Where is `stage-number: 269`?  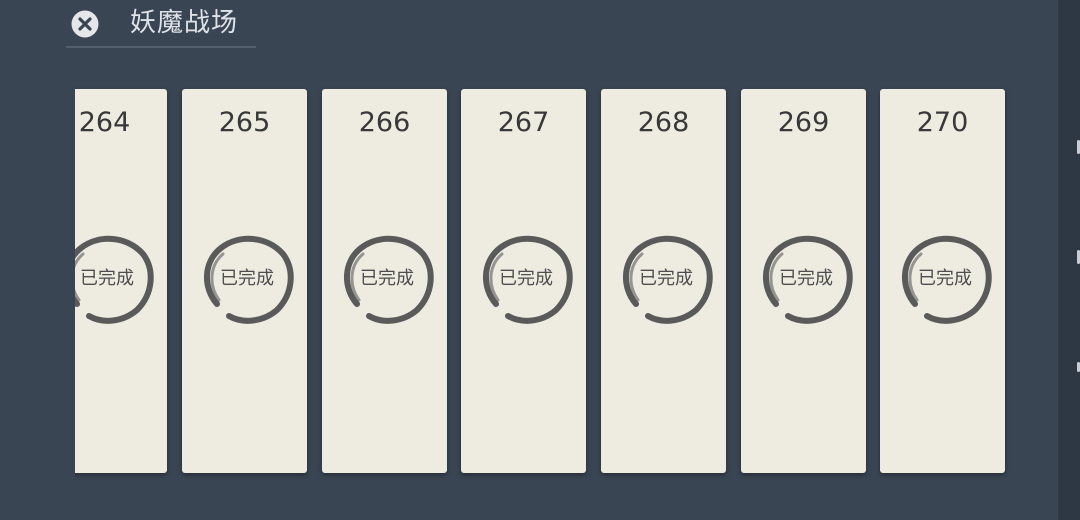
stage-number: 269 is located at coordinates (803, 122).